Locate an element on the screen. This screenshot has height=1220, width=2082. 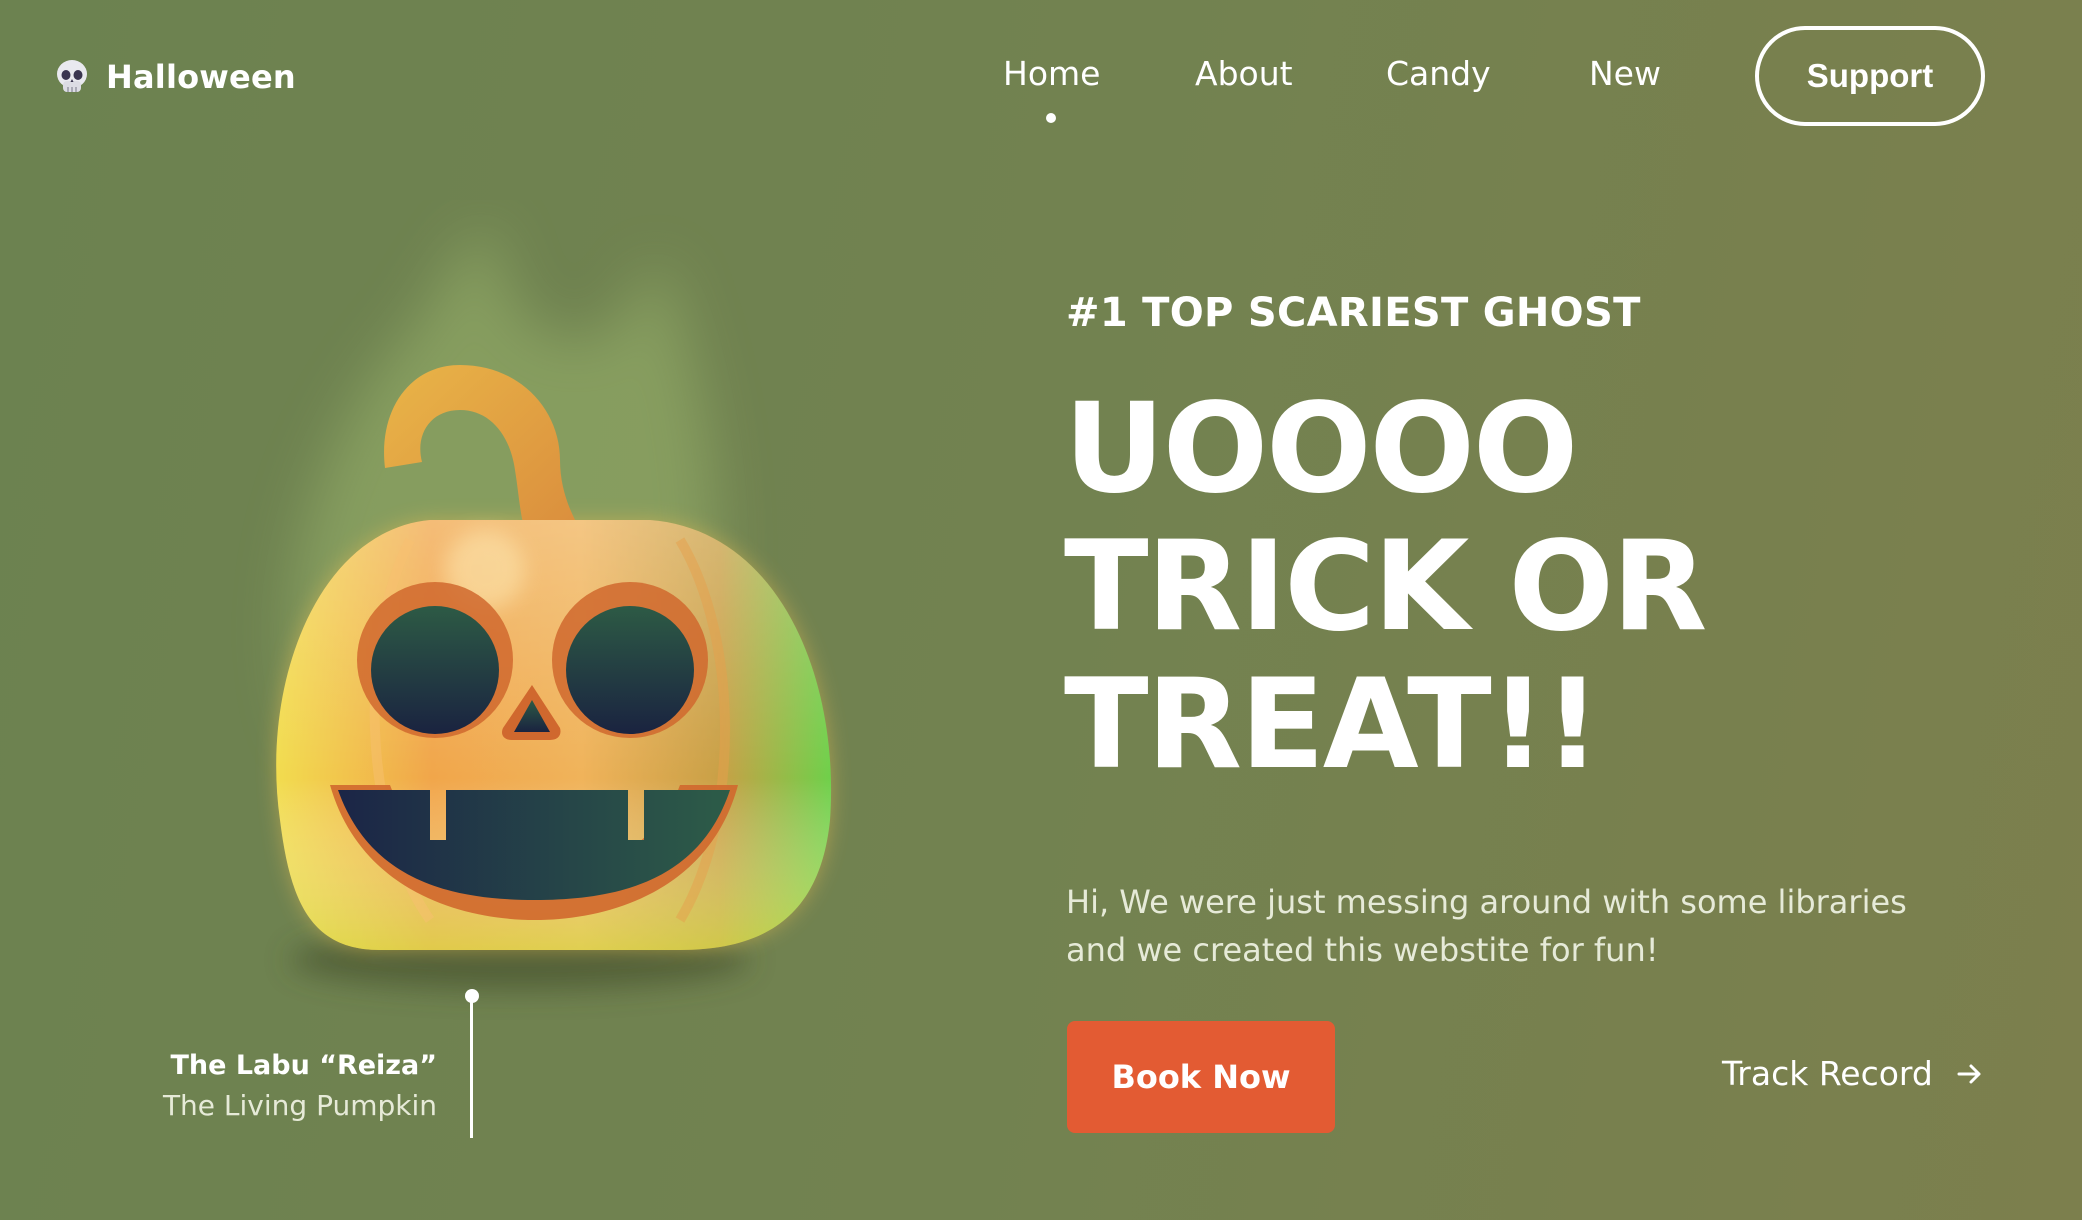
headline-line-2: TRICK OR is located at coordinates (1385, 587).